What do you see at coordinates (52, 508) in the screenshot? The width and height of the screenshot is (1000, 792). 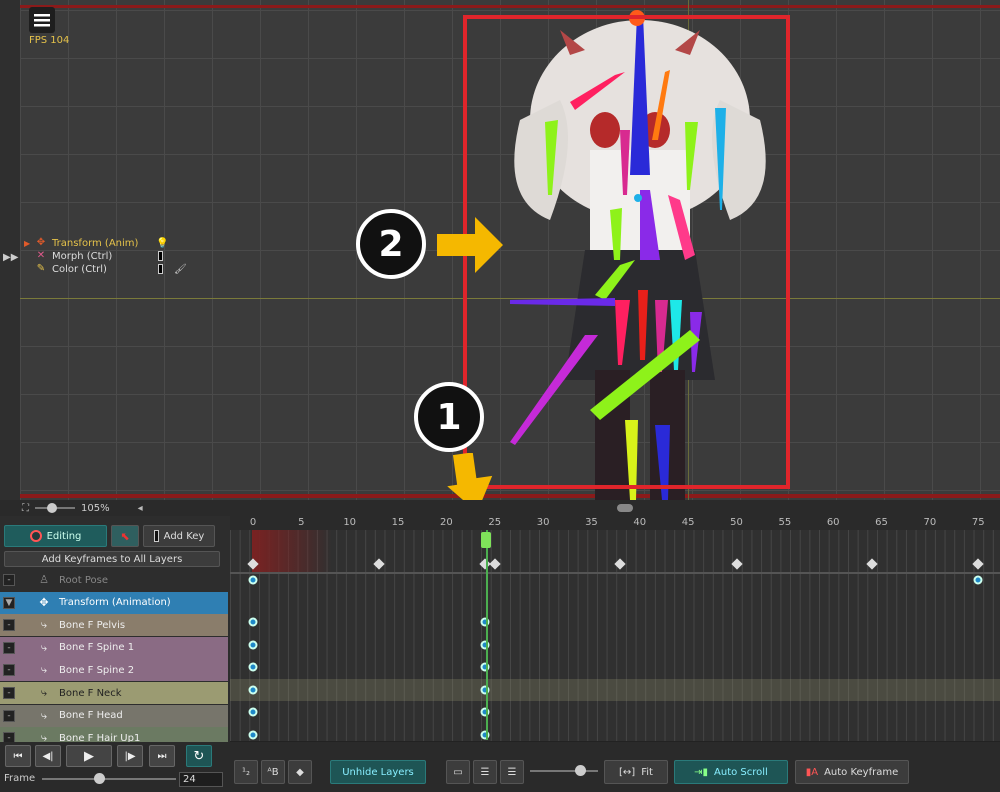 I see `zoom-slider-thumb` at bounding box center [52, 508].